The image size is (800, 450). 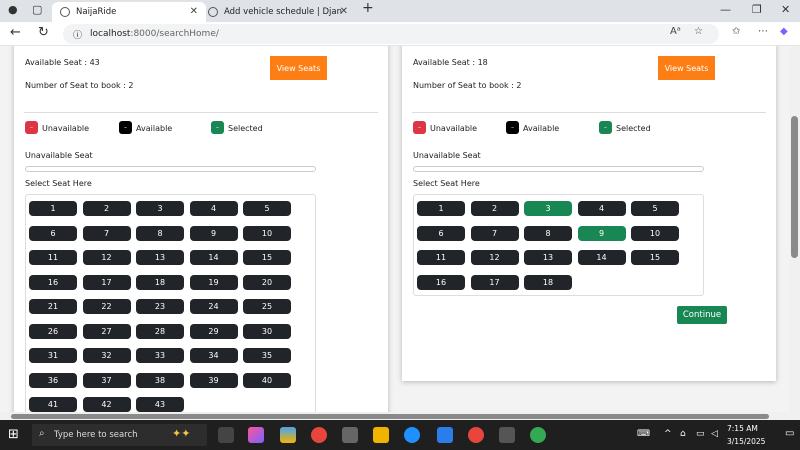 I want to click on copilot-icon: ◆, so click(x=784, y=31).